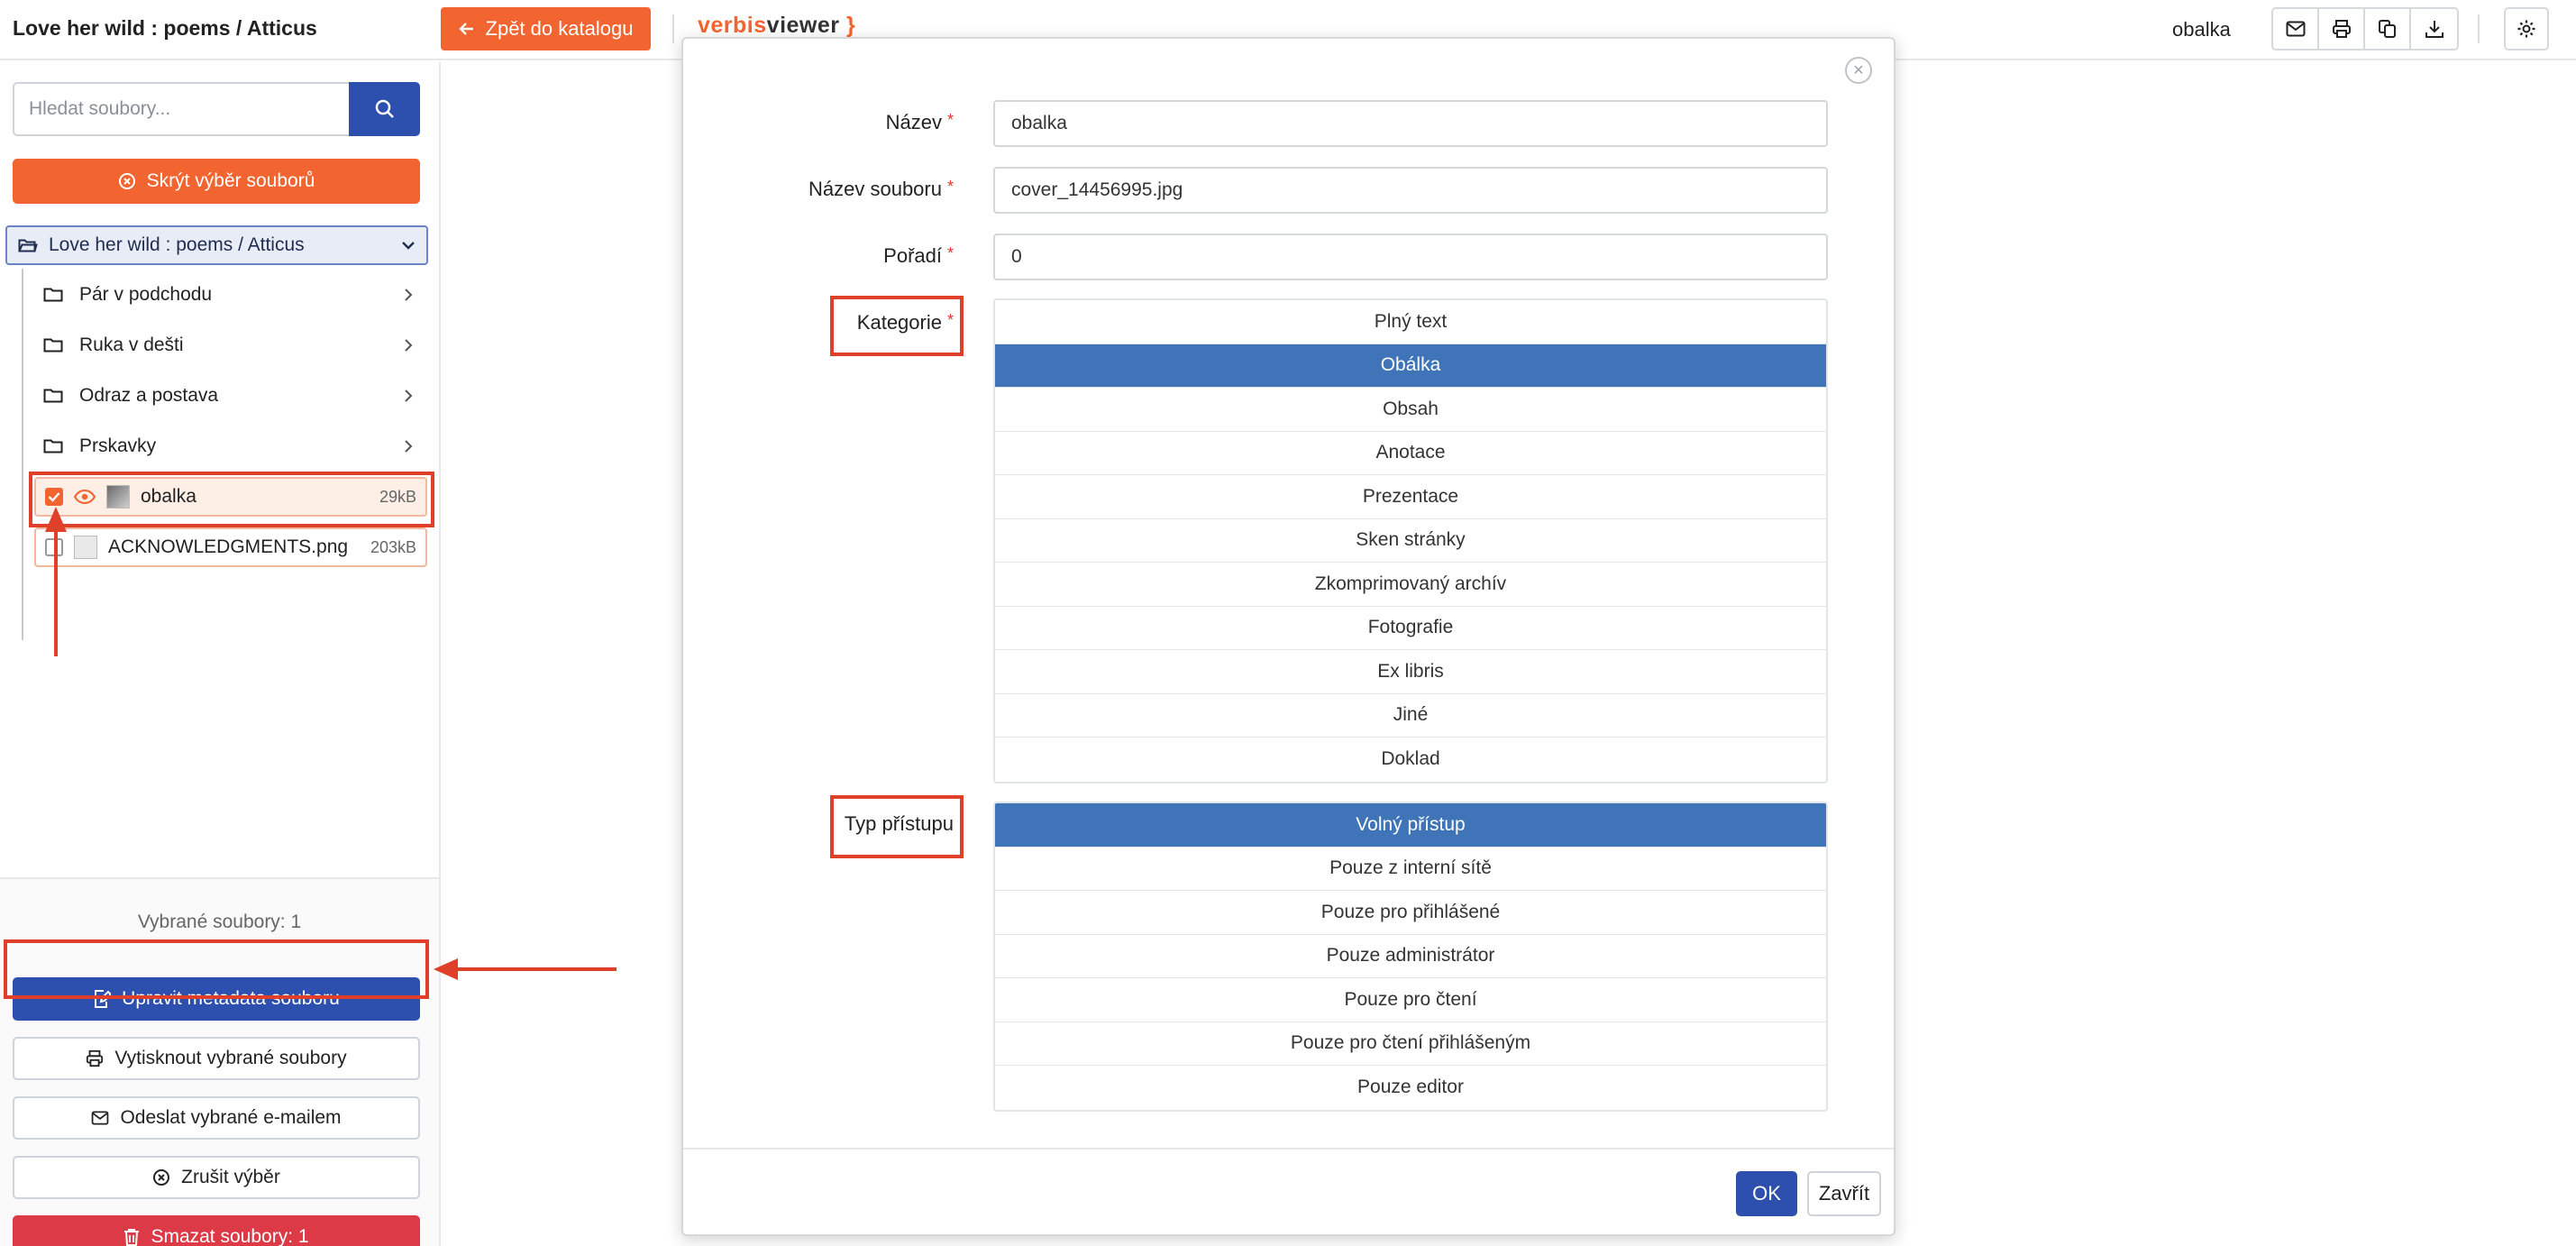 The image size is (2576, 1246). I want to click on arrow-left-annotation, so click(525, 969).